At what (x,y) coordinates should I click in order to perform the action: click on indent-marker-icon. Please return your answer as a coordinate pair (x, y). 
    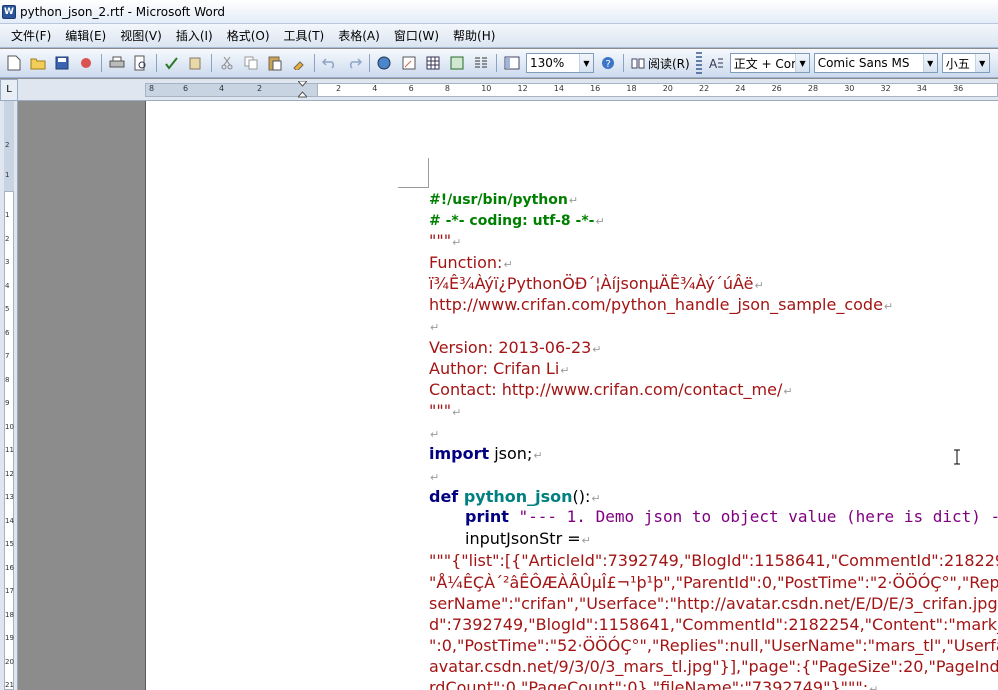
    Looking at the image, I should click on (302, 90).